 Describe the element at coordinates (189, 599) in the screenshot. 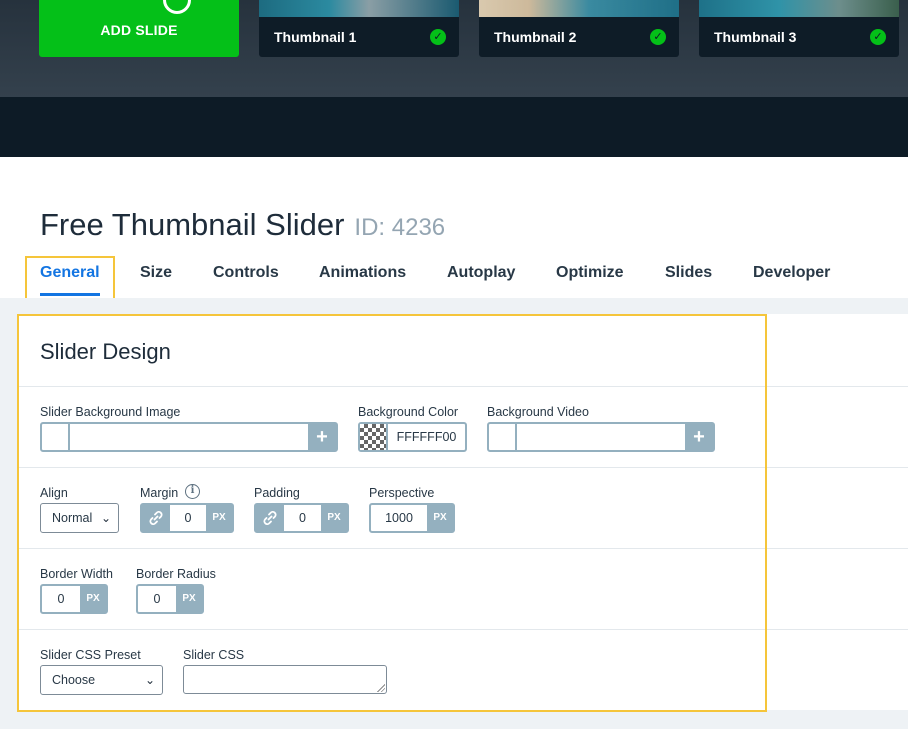

I see `border-radius-unit: PX` at that location.